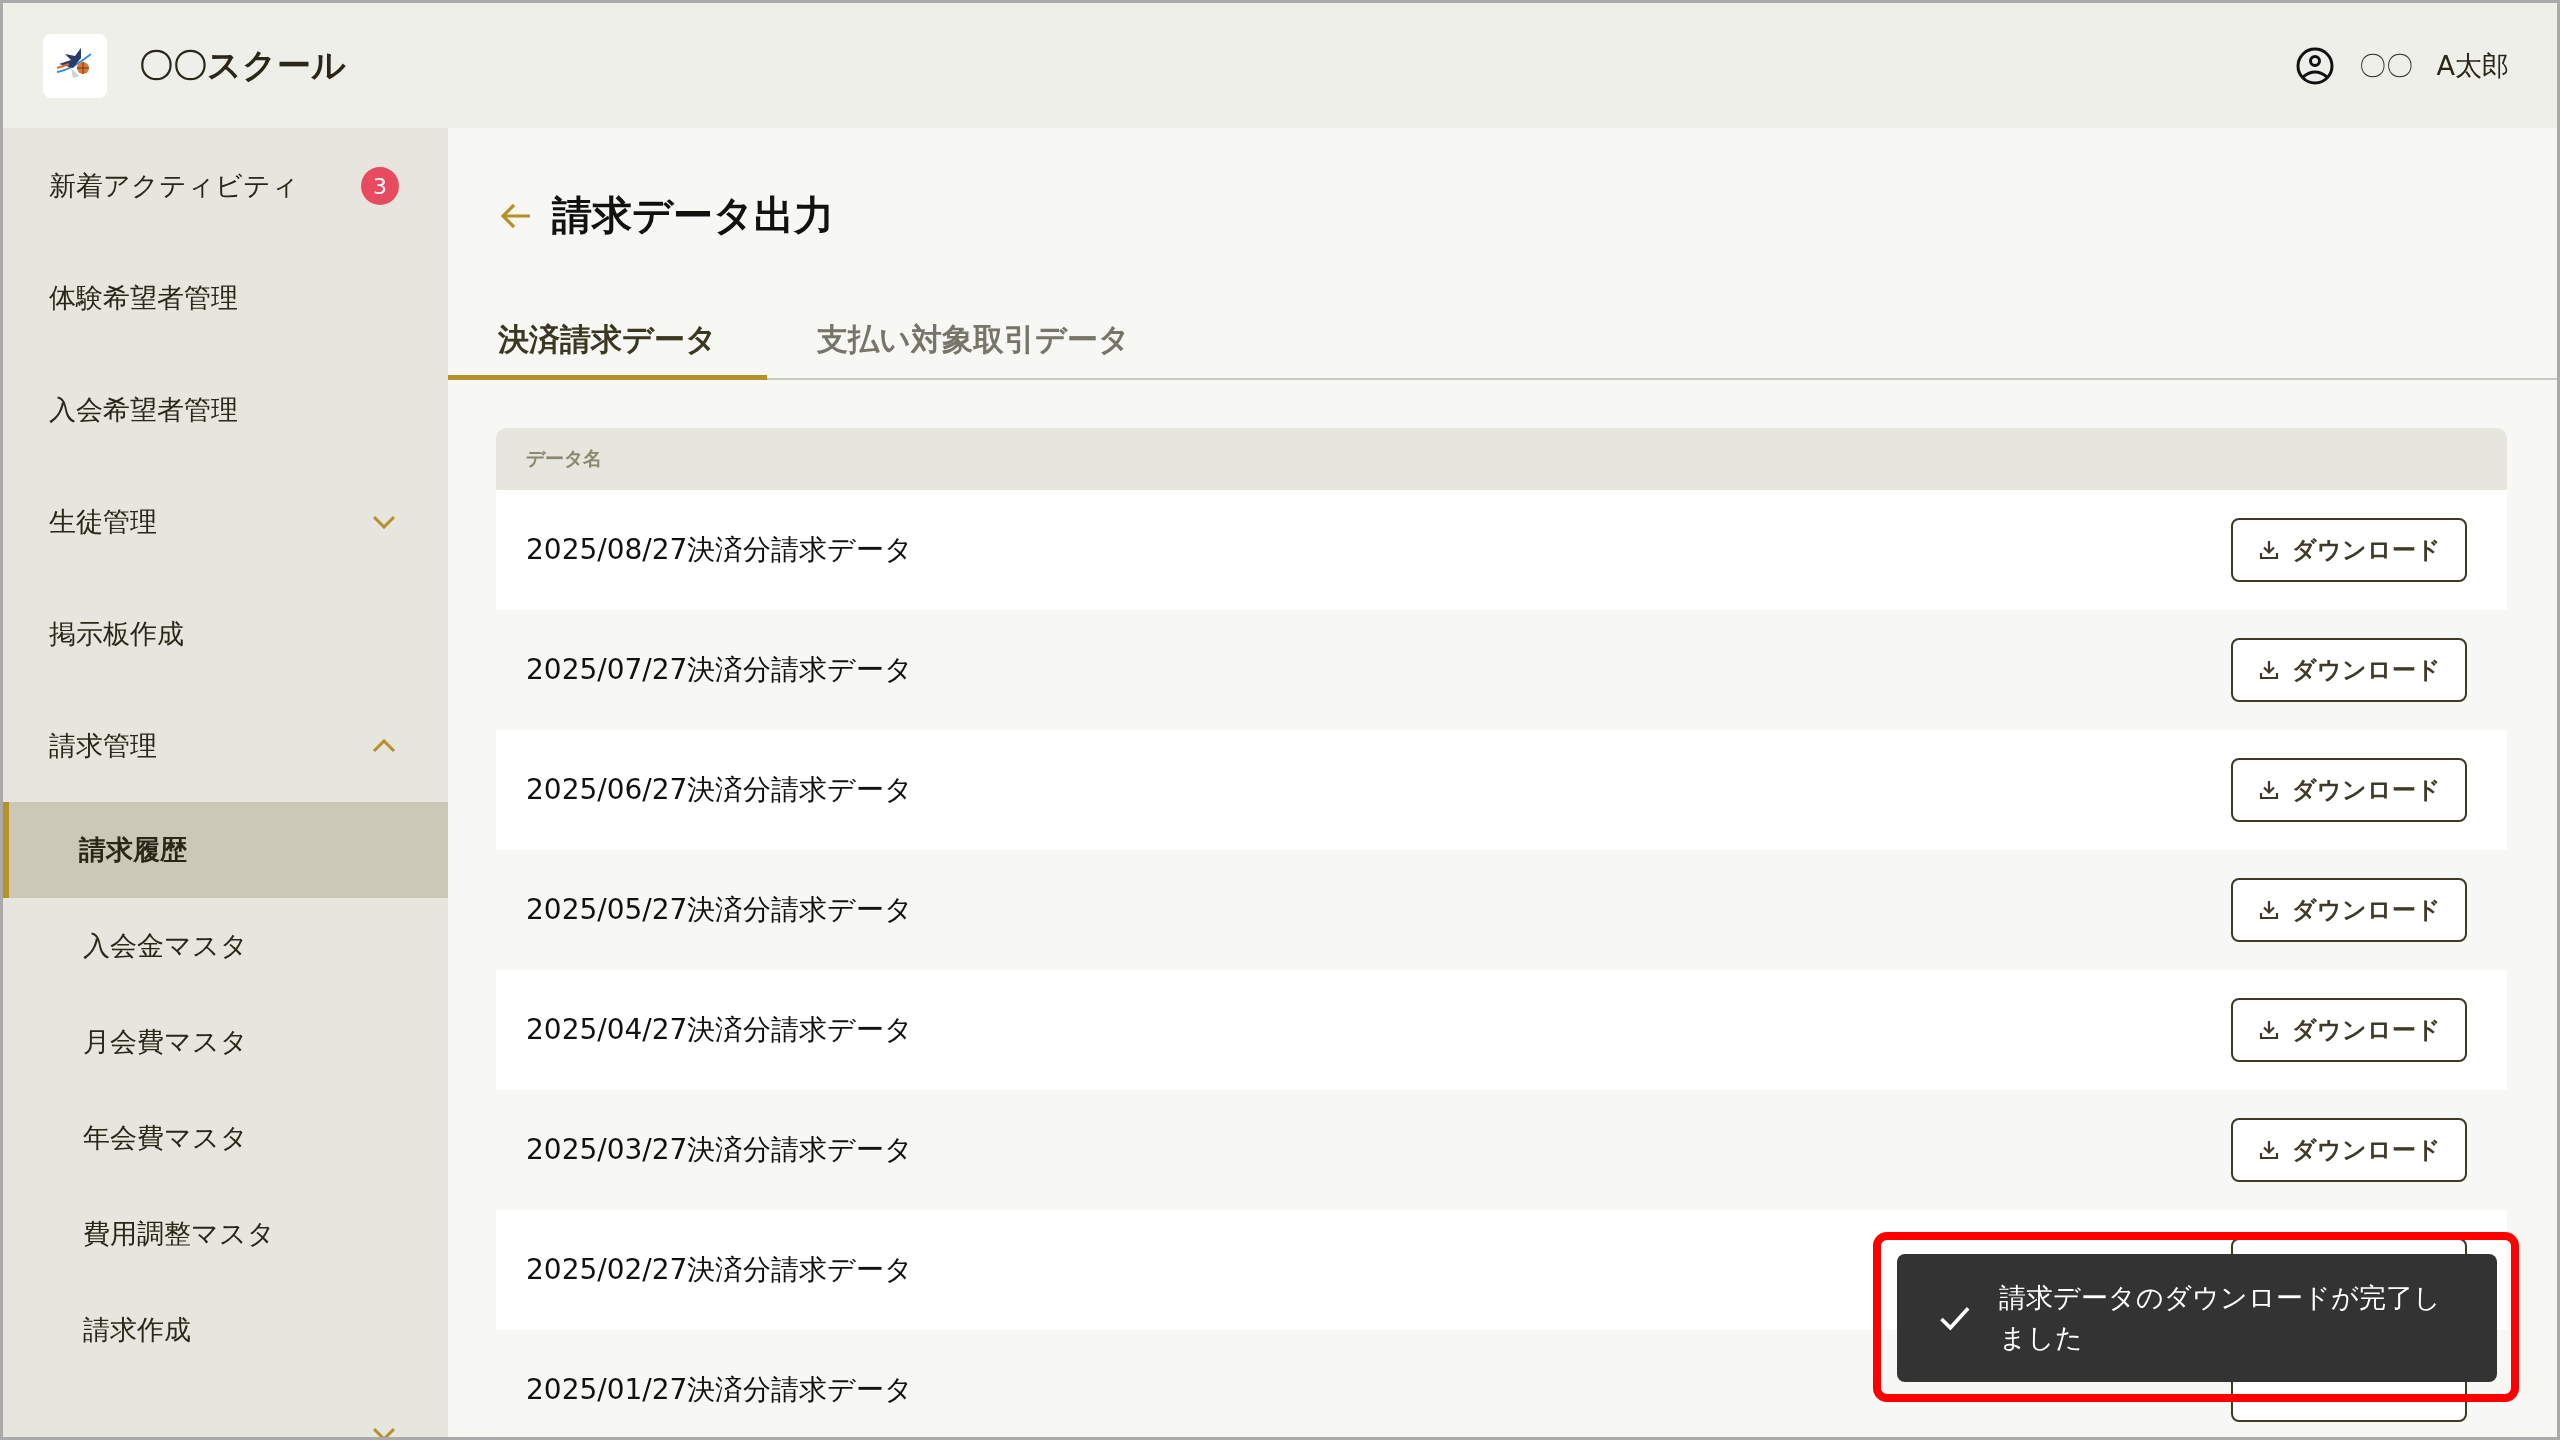 This screenshot has height=1440, width=2560. Describe the element at coordinates (564, 458) in the screenshot. I see `column-header: データ名` at that location.